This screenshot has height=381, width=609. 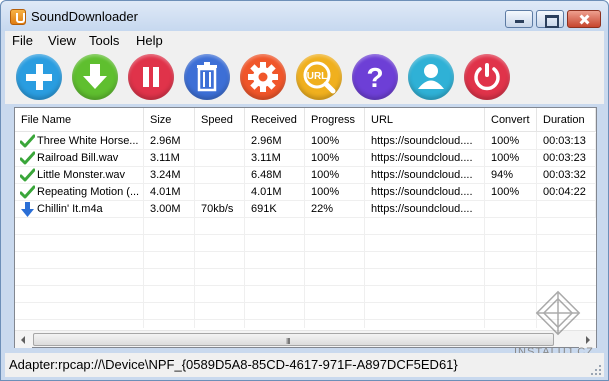 I want to click on menu-view: View, so click(x=62, y=40).